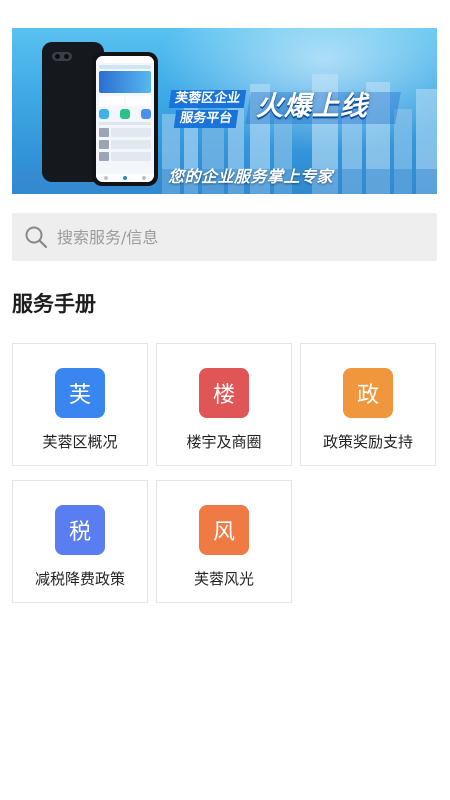  I want to click on service-card-district-overview: 芙 芙蓉区概况, so click(80, 404).